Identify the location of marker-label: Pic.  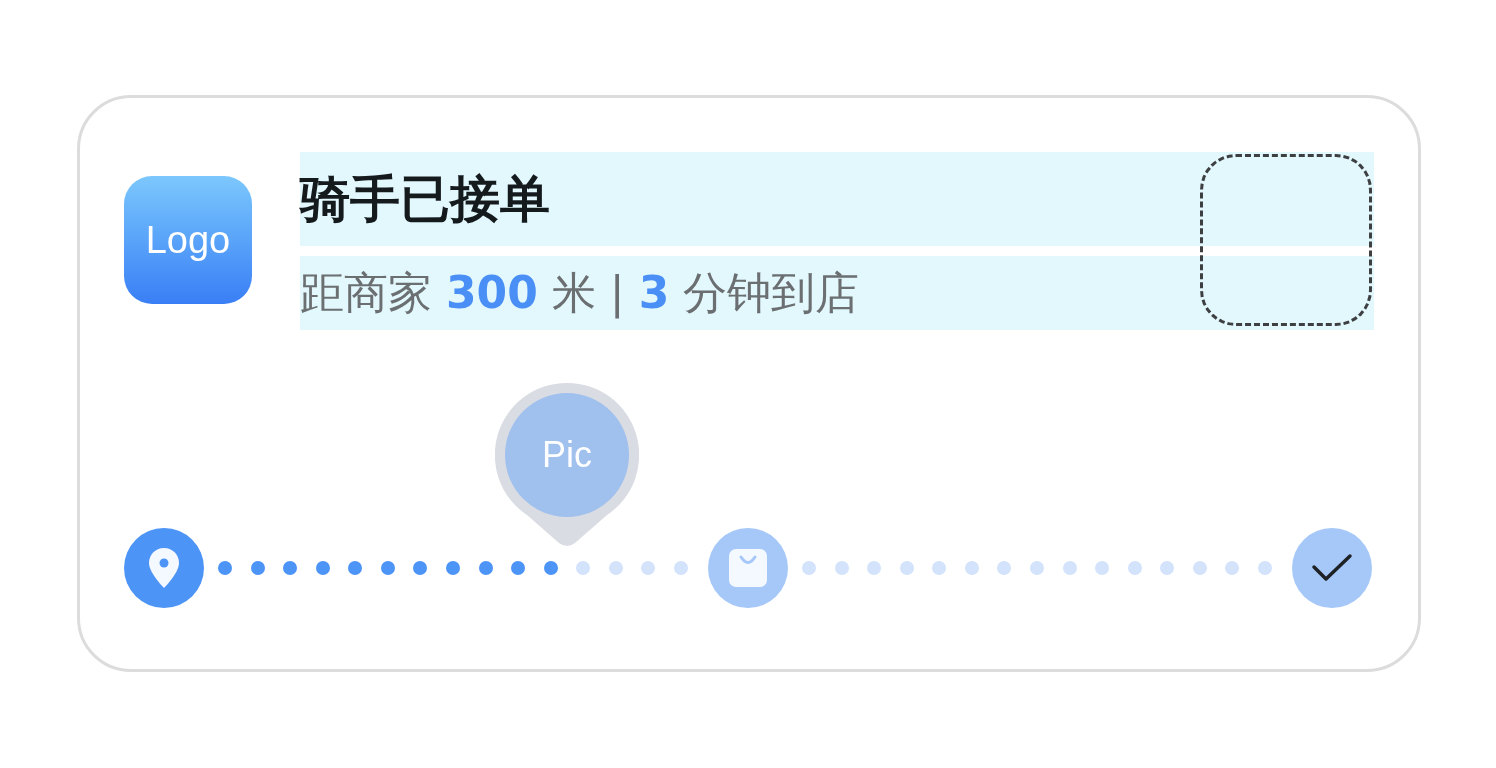
(567, 455).